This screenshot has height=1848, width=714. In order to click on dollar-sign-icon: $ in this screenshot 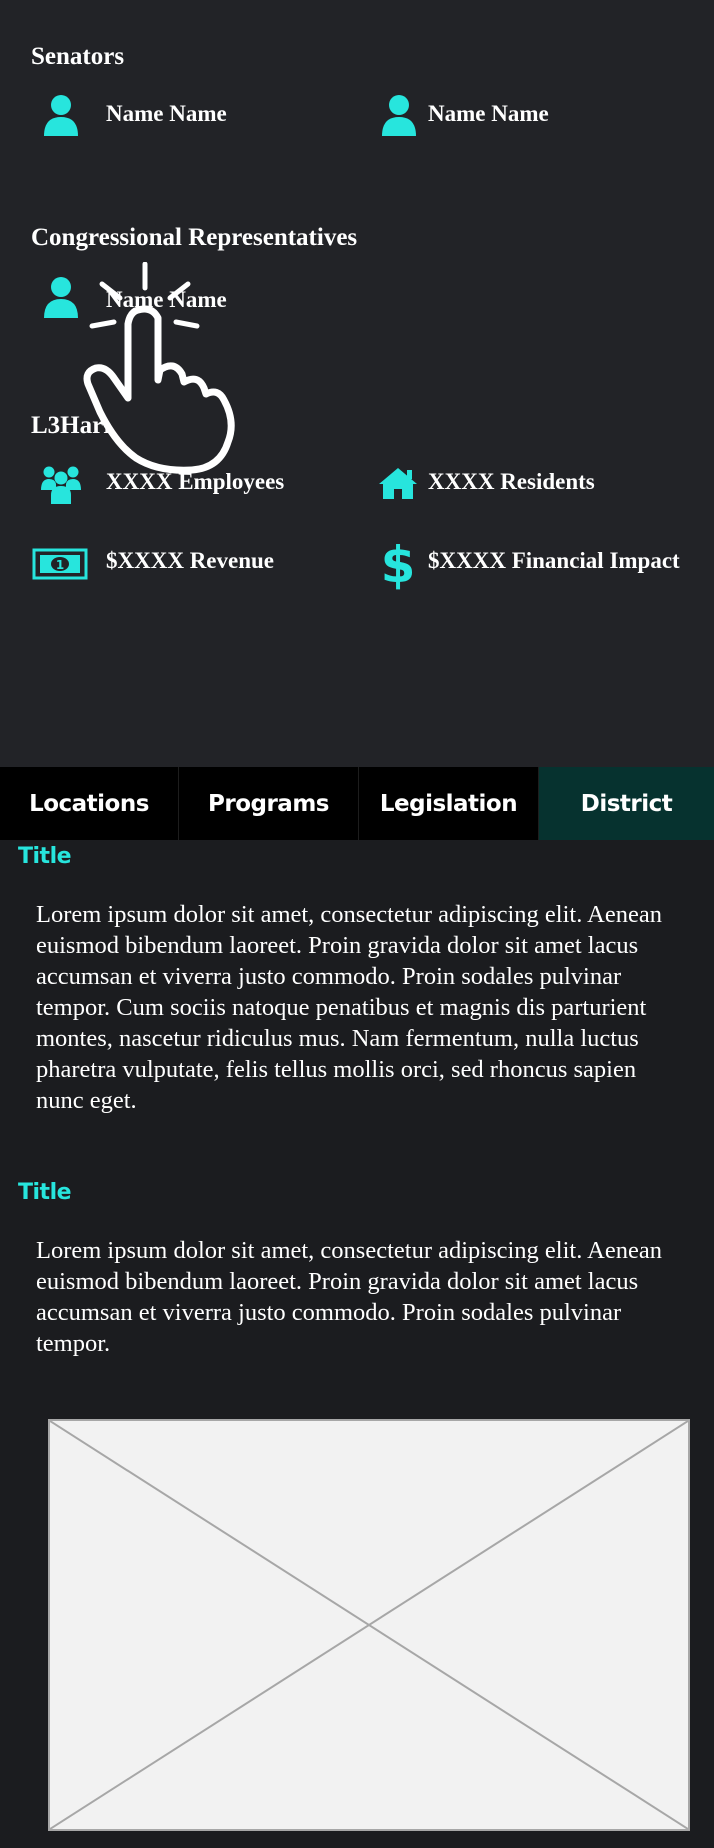, I will do `click(398, 565)`.